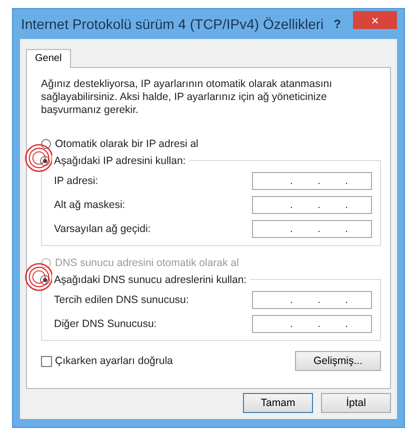 The width and height of the screenshot is (412, 438). I want to click on checkbox, so click(46, 361).